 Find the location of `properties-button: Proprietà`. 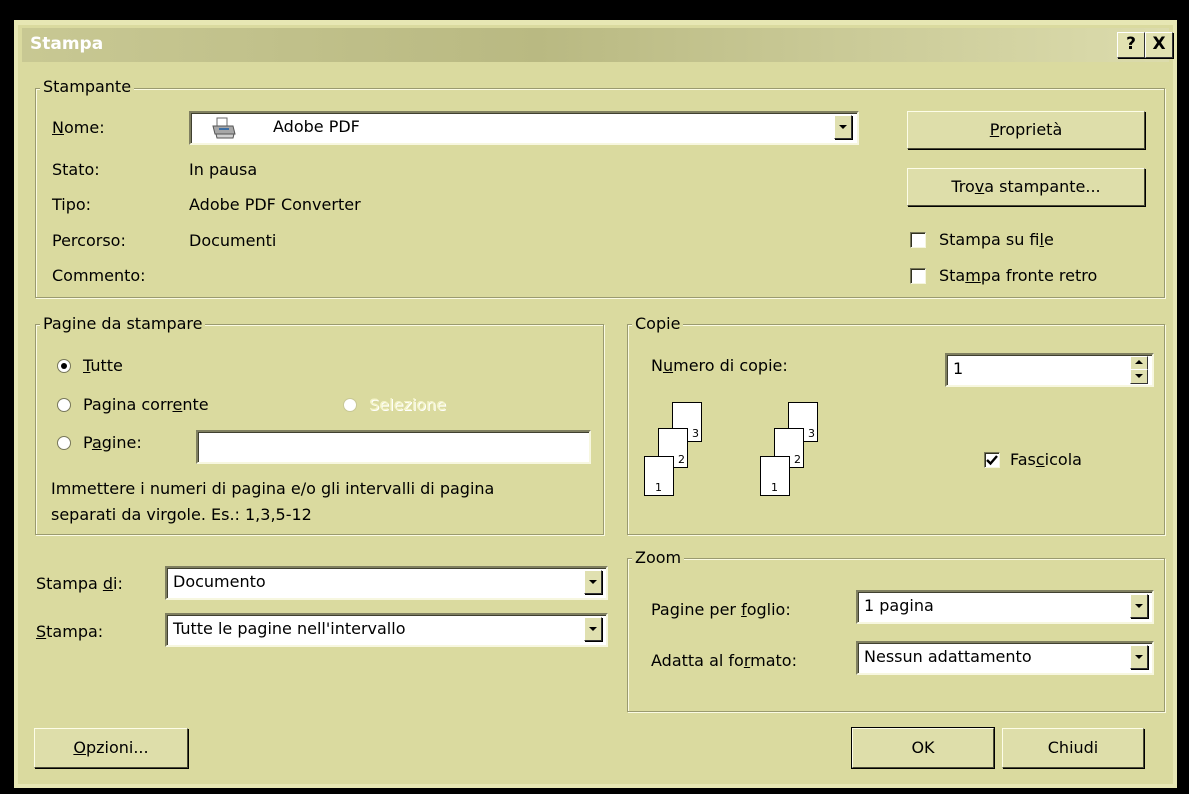

properties-button: Proprietà is located at coordinates (1026, 130).